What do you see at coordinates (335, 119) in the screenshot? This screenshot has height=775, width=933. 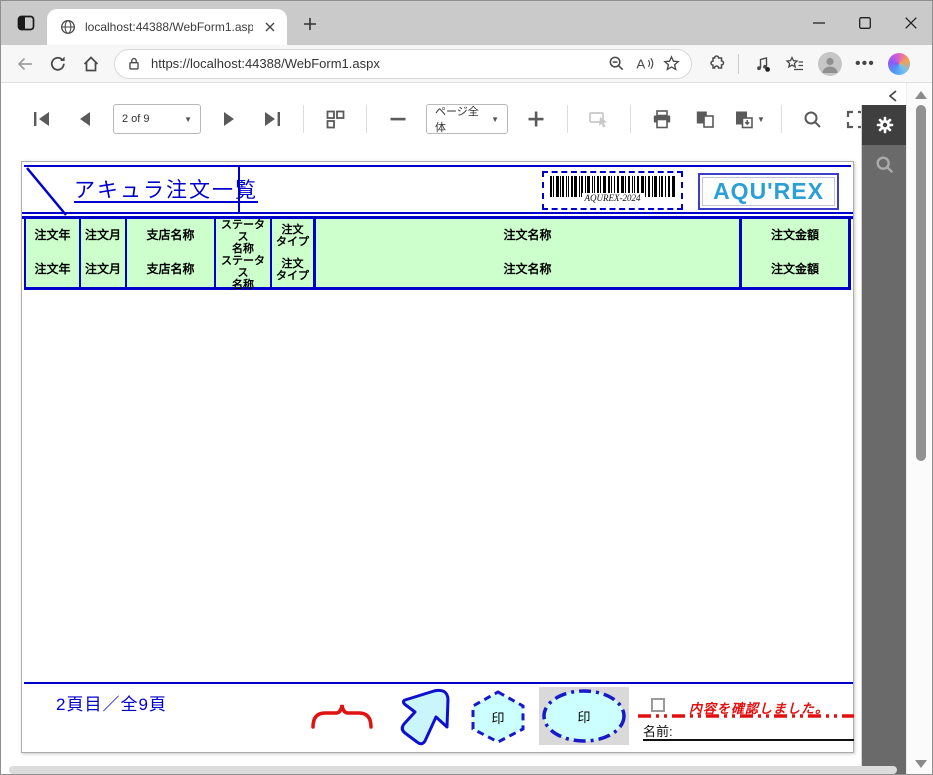 I see `galley-mode-button` at bounding box center [335, 119].